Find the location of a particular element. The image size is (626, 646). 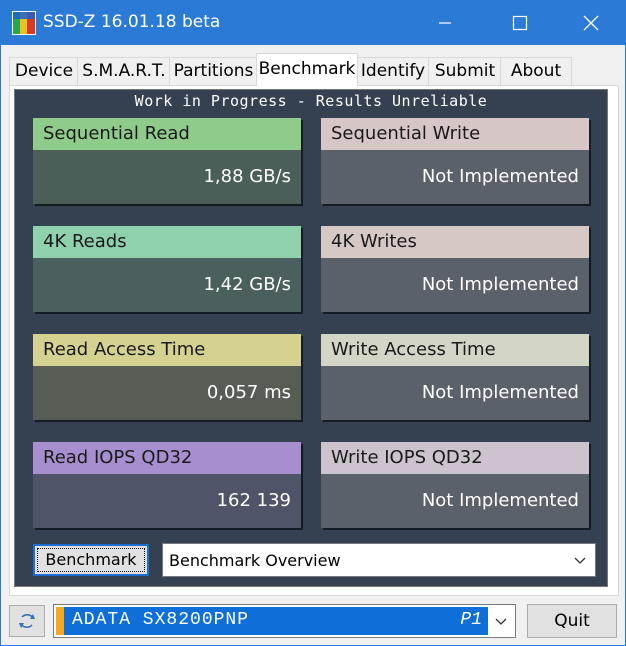

drive-selected-item: ADATA SX8200PNP P1 is located at coordinates (272, 621).